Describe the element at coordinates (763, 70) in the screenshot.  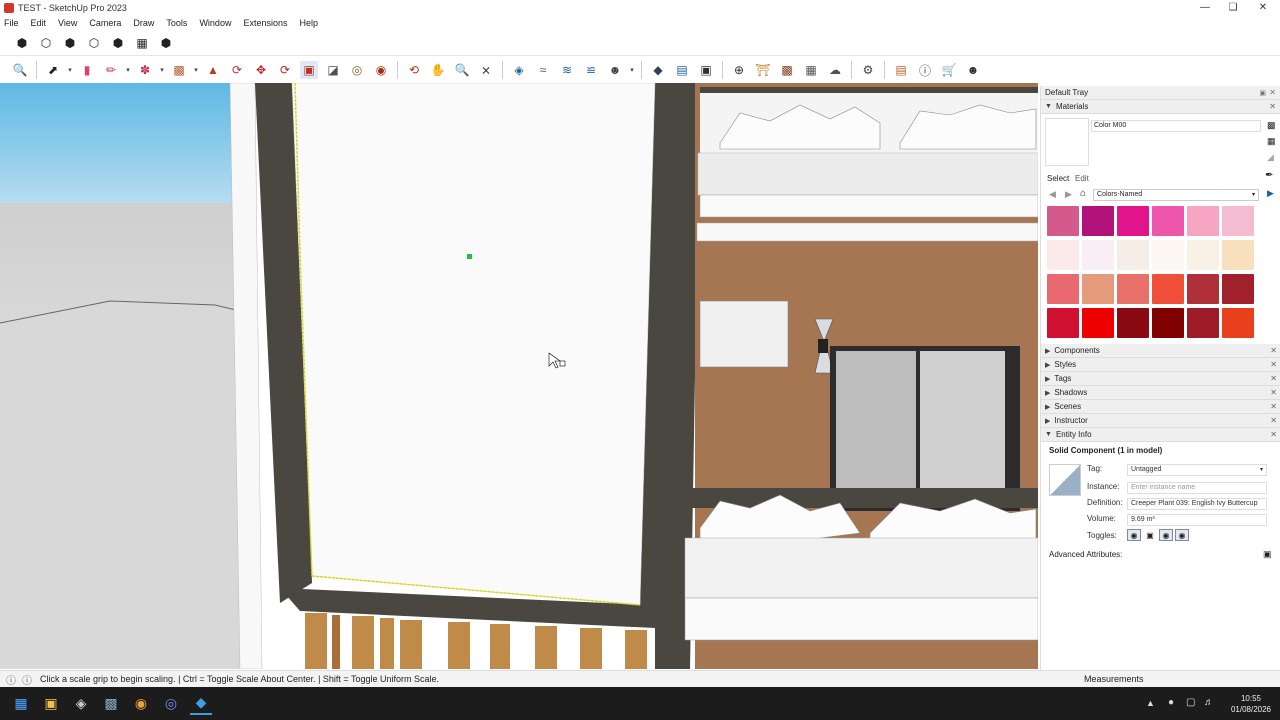
I see `sandbox-icon: ⛩` at that location.